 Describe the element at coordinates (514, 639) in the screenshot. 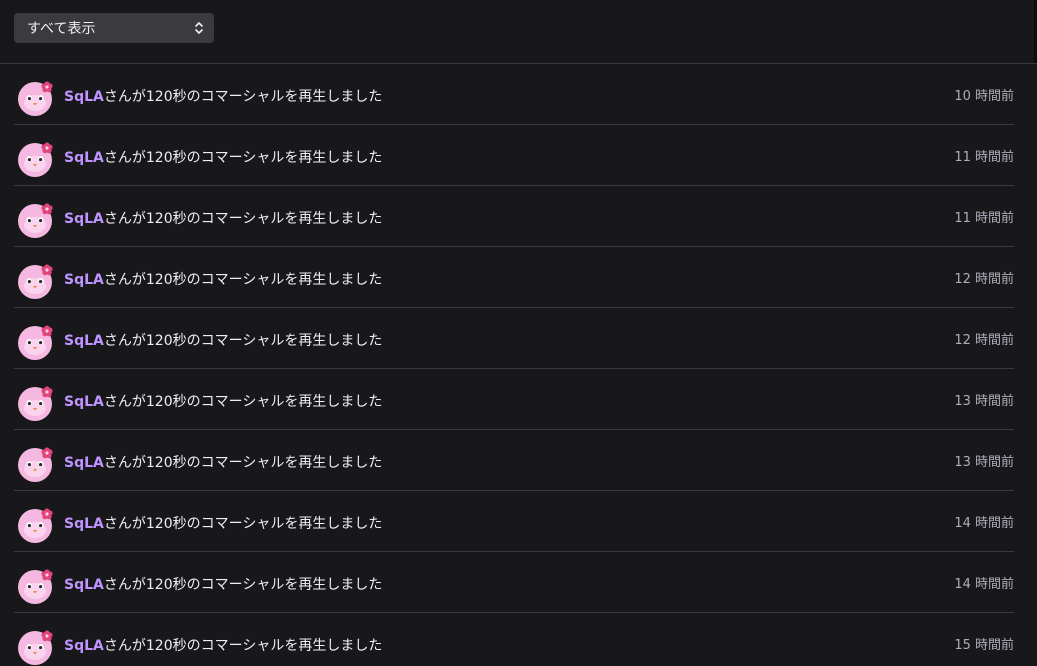

I see `activity-row: SqLAさんが120秒のコマーシャルを再生しました 15 時間前` at that location.